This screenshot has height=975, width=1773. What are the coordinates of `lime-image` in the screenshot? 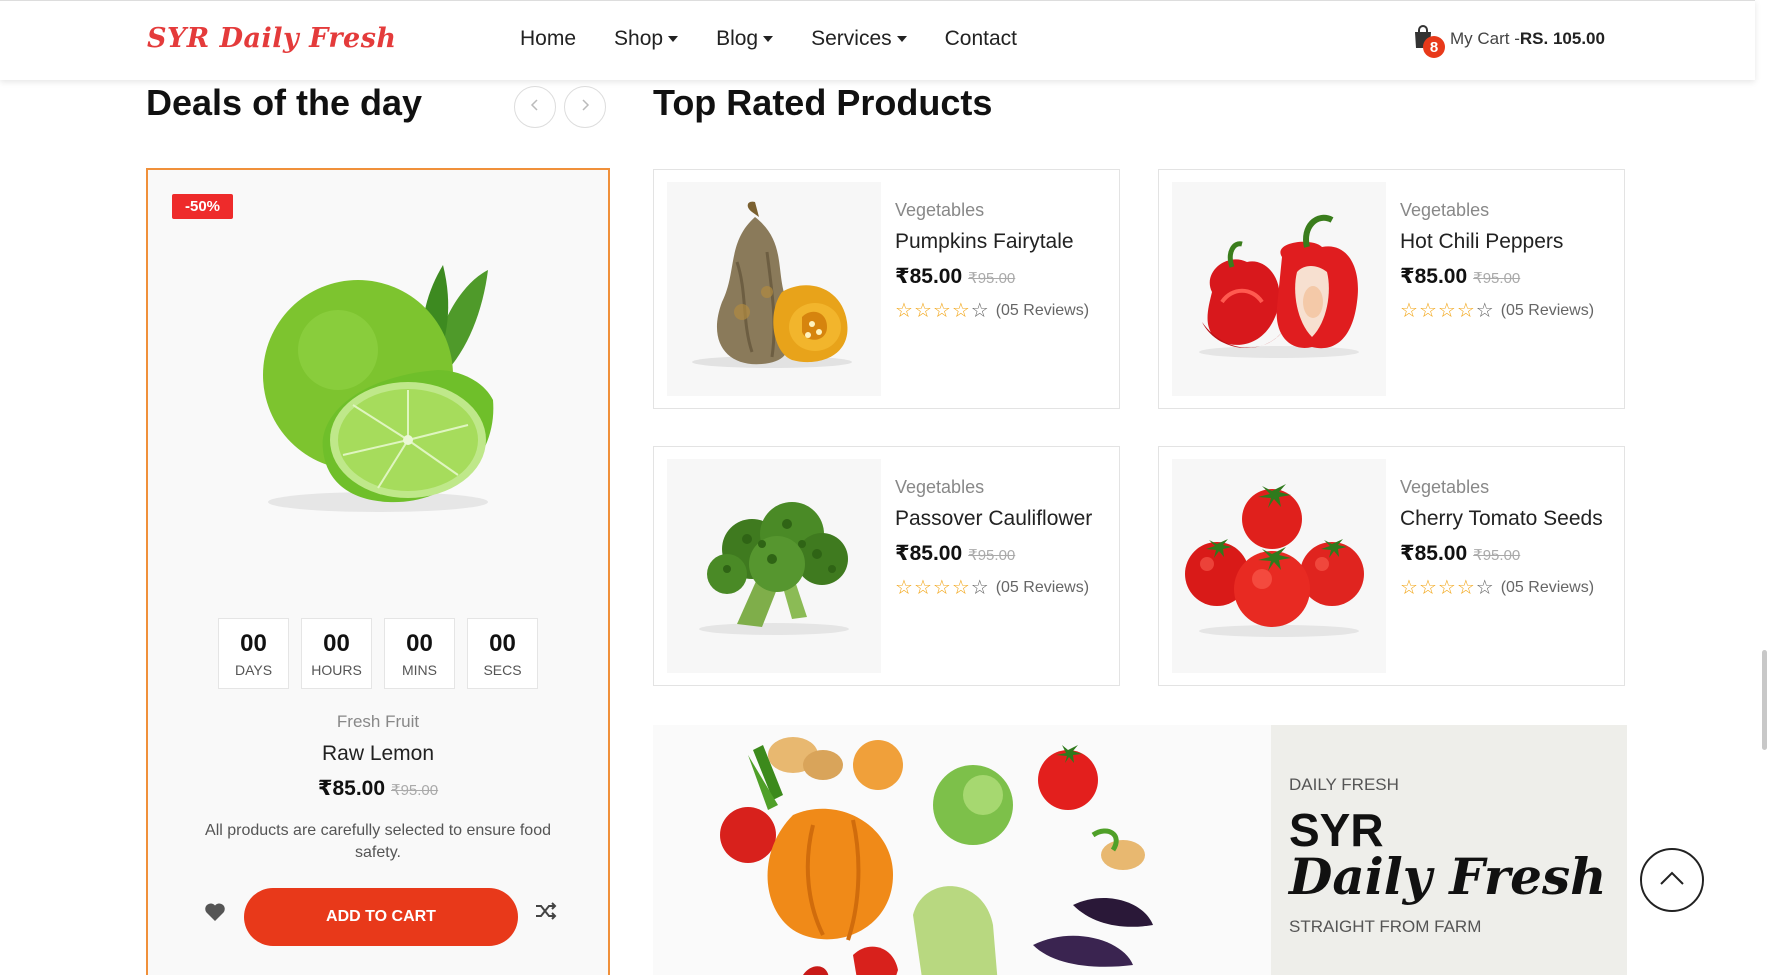 It's located at (378, 390).